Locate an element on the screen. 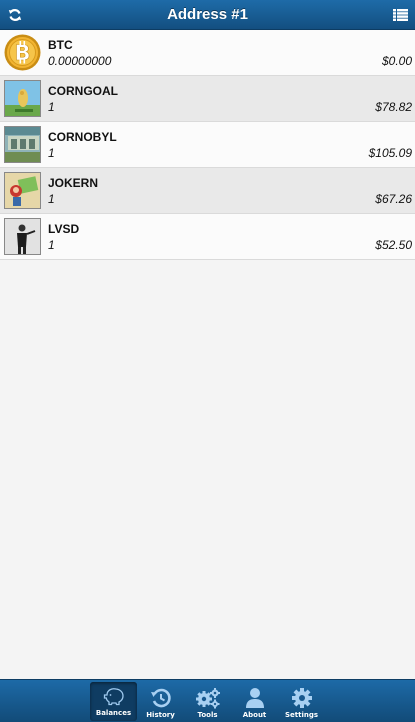 Image resolution: width=415 pixels, height=722 pixels. tab-settings: Settings is located at coordinates (301, 701).